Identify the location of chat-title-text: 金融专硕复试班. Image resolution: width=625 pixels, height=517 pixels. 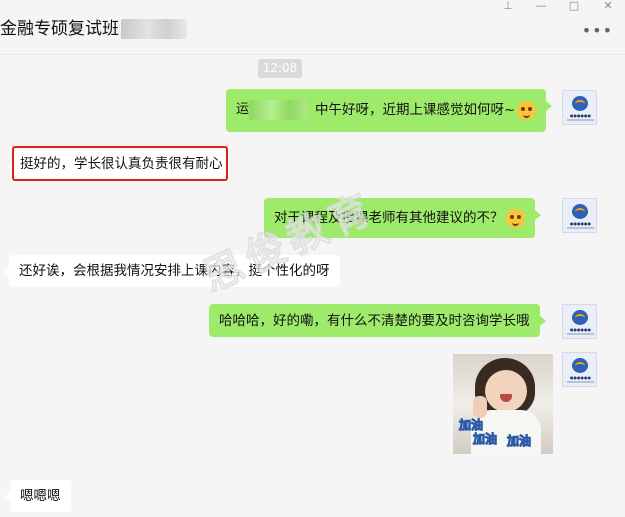
(59, 29).